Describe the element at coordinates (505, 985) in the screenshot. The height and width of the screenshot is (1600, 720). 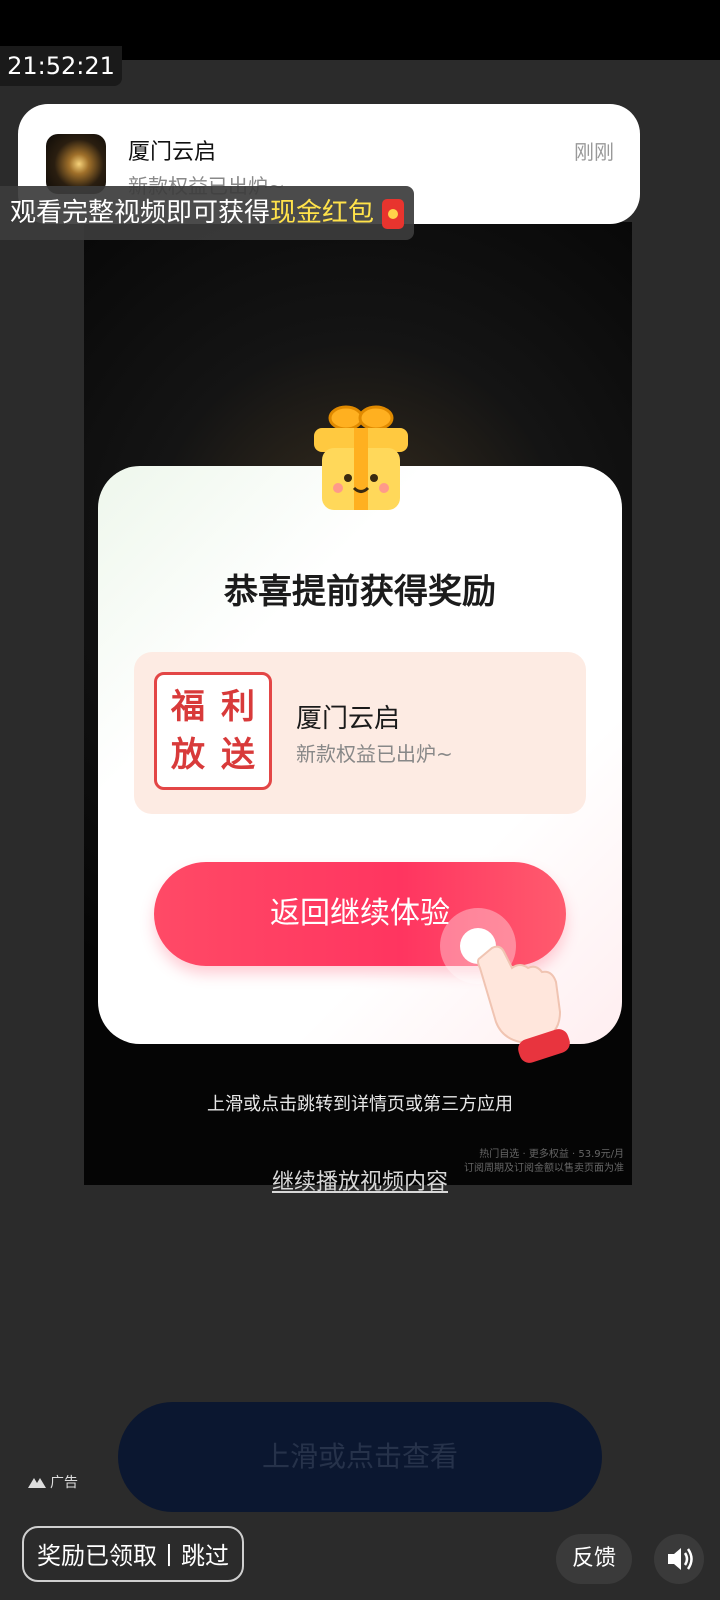
I see `tap-hand-icon` at that location.